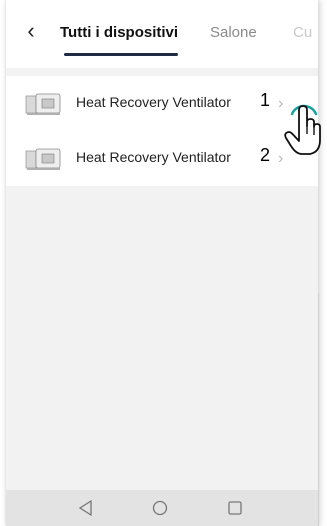  What do you see at coordinates (302, 32) in the screenshot?
I see `tab-partial: Cu` at bounding box center [302, 32].